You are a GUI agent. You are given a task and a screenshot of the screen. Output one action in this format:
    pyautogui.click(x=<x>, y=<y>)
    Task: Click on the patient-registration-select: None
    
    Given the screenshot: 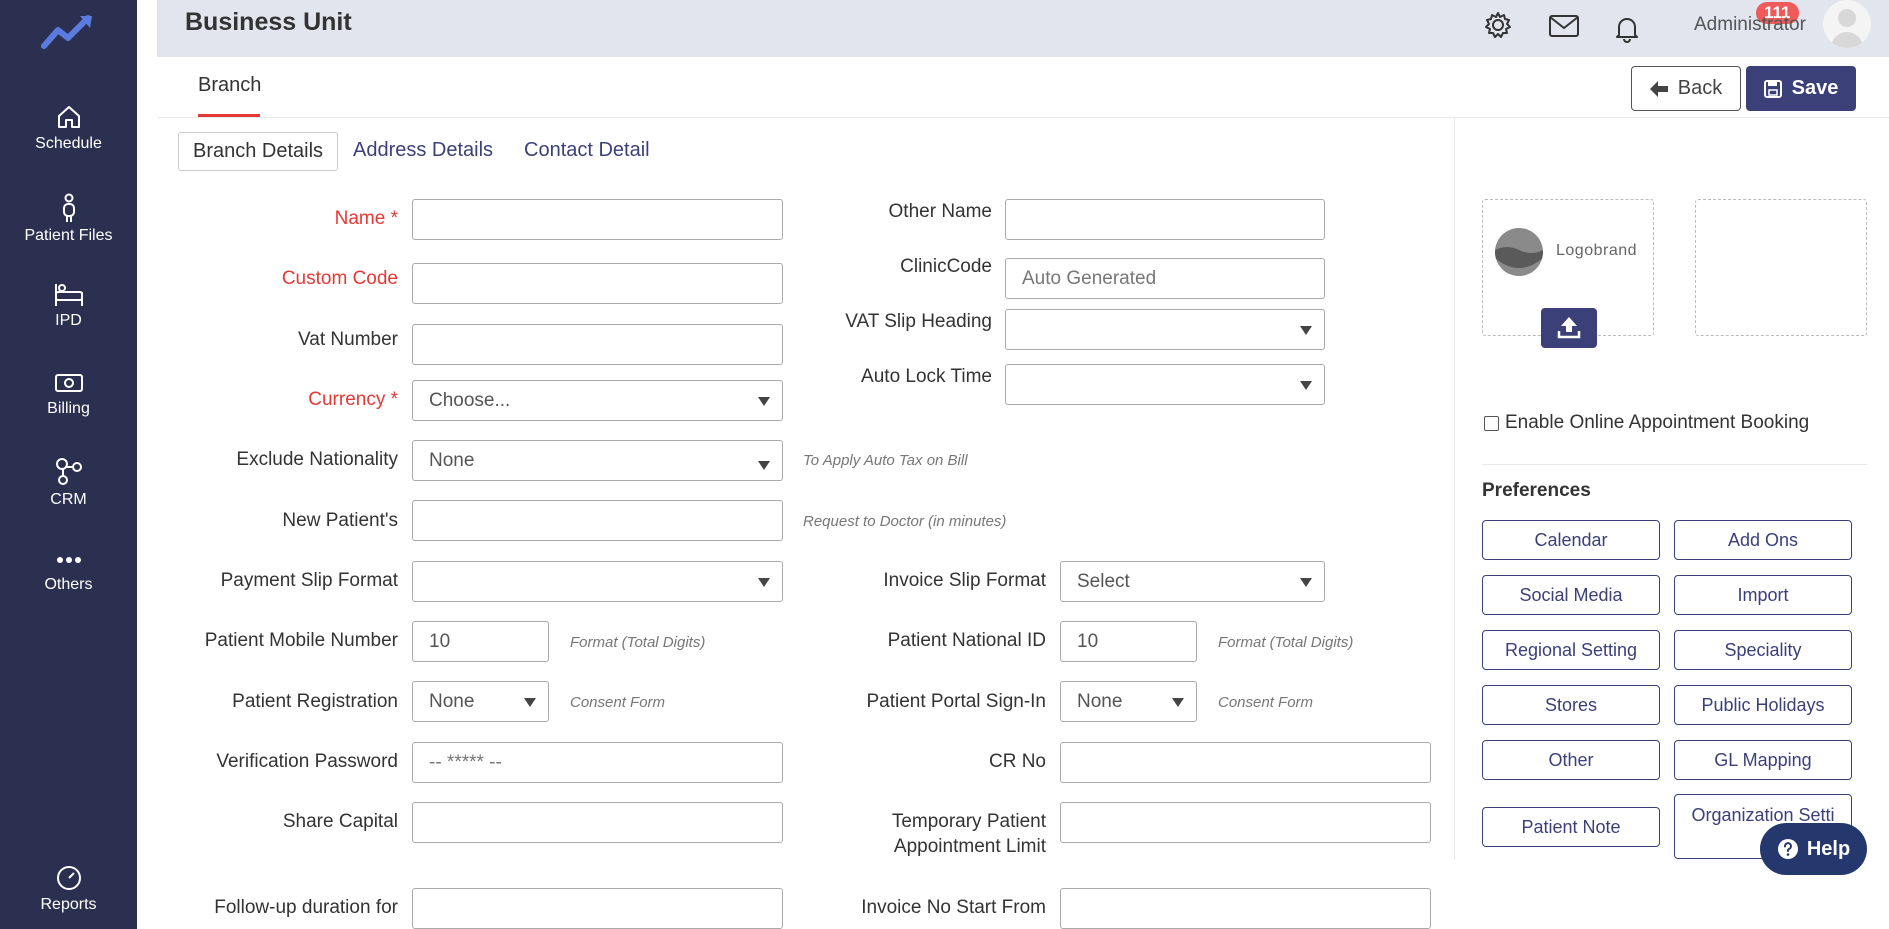 What is the action you would take?
    pyautogui.click(x=480, y=701)
    